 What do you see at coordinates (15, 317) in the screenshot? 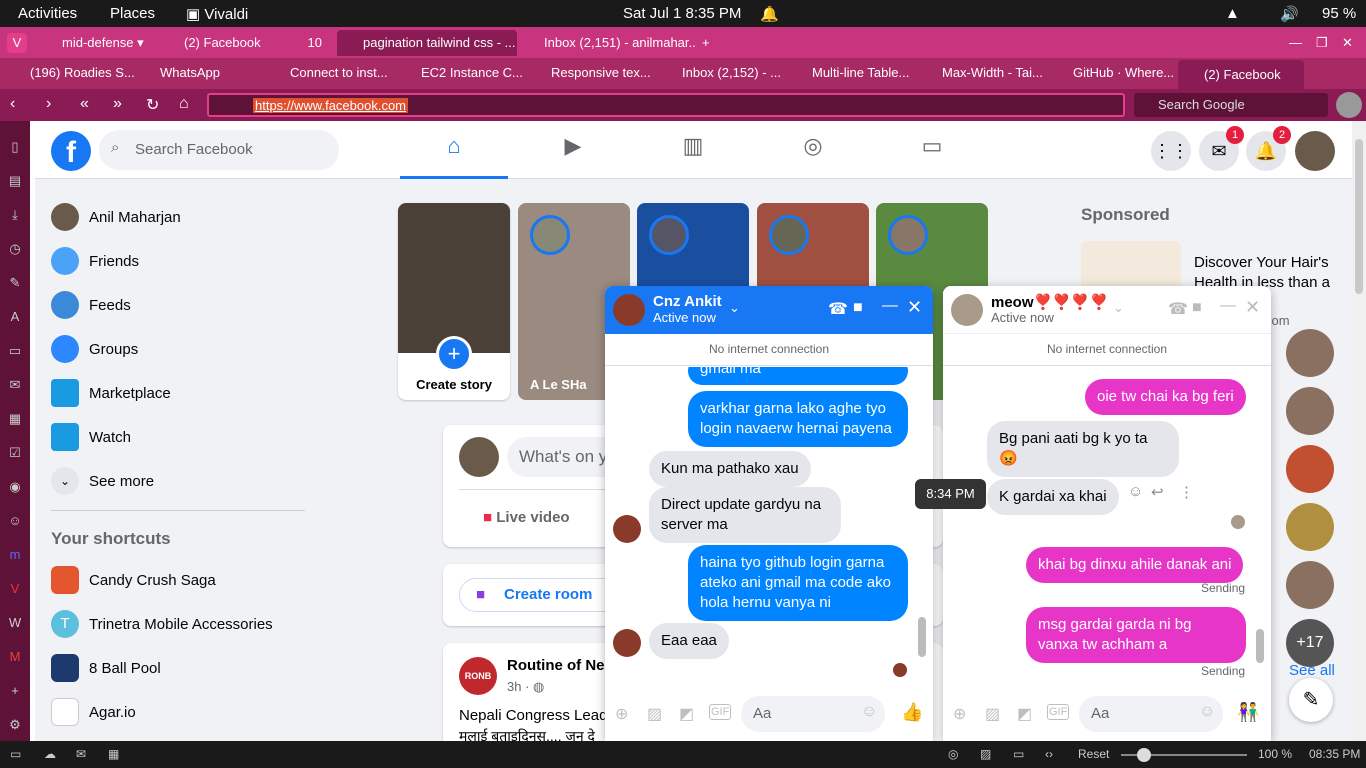
I see `translate-icon: A` at bounding box center [15, 317].